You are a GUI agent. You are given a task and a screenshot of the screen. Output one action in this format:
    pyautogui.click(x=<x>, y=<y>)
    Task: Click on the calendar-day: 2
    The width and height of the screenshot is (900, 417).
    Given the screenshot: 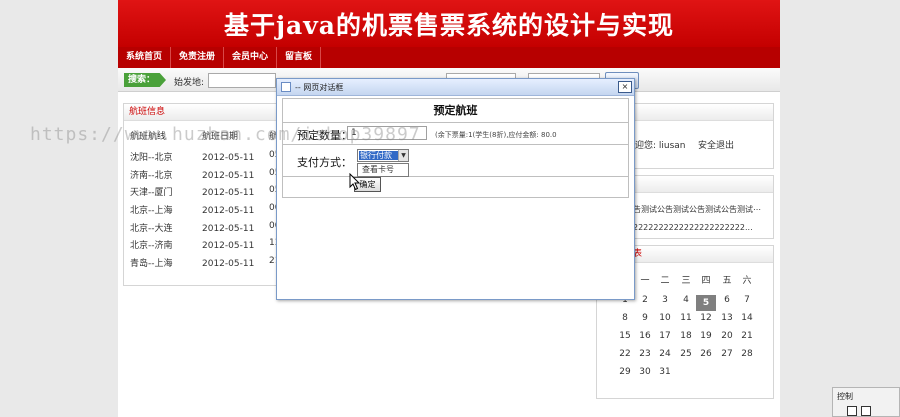 What is the action you would take?
    pyautogui.click(x=645, y=300)
    